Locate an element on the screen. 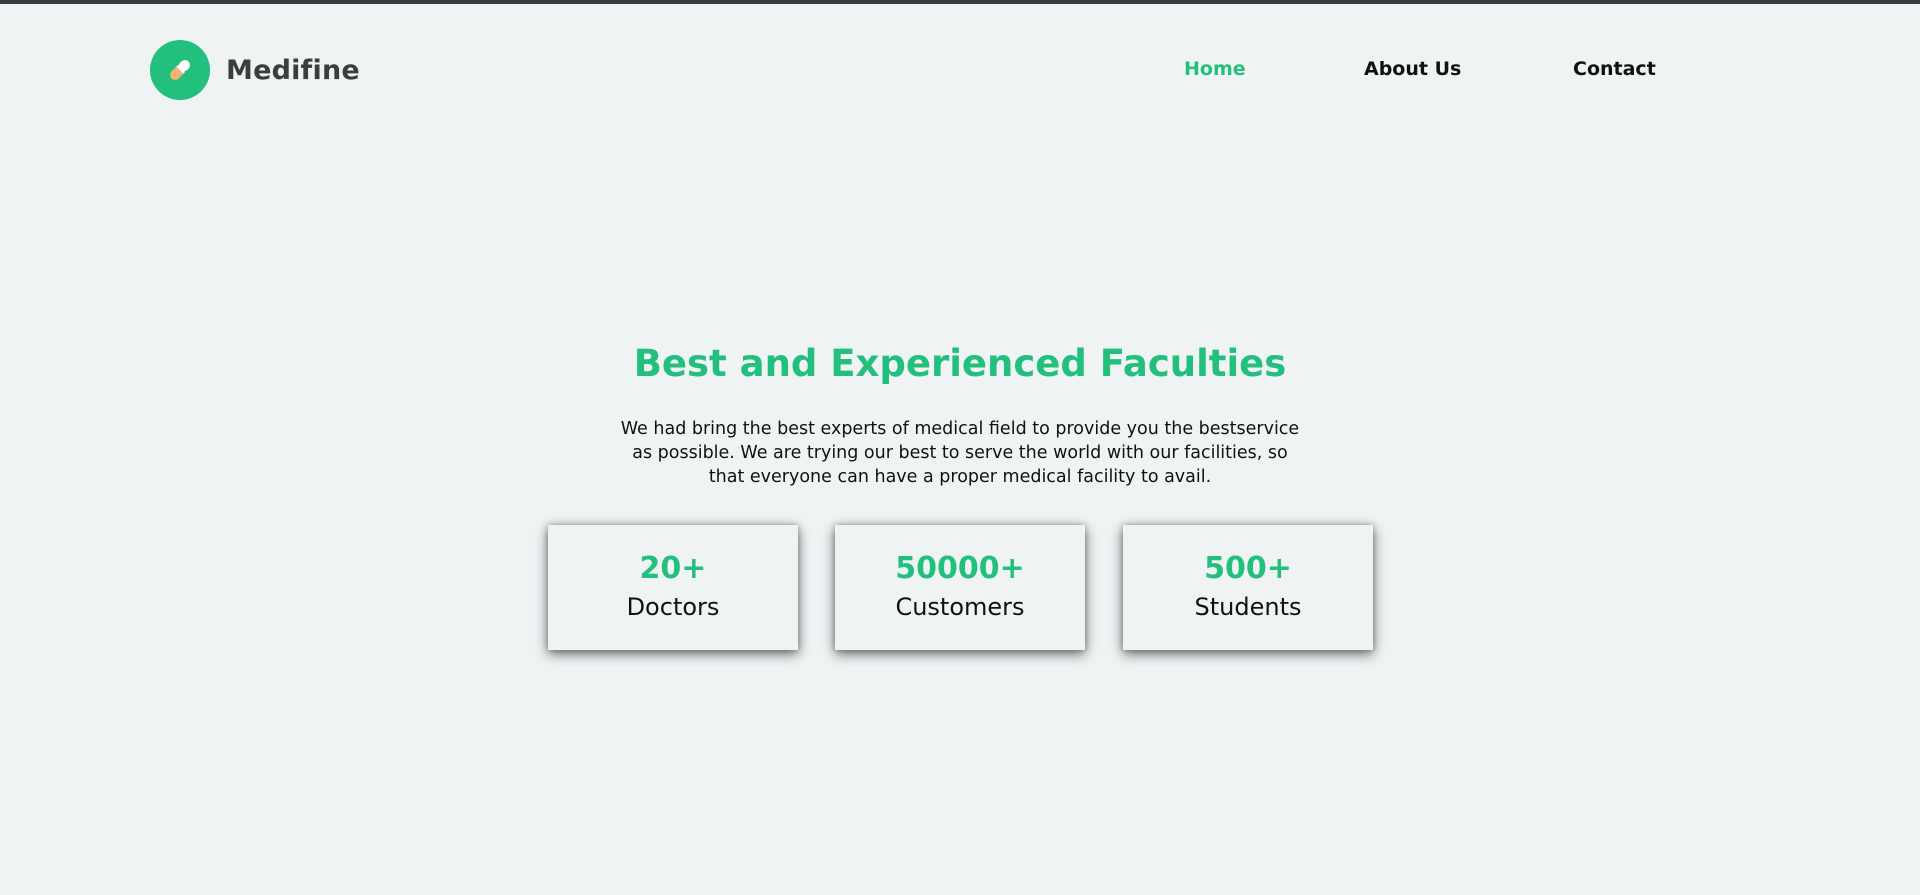 This screenshot has width=1920, height=895. stat-label: Customers is located at coordinates (960, 607).